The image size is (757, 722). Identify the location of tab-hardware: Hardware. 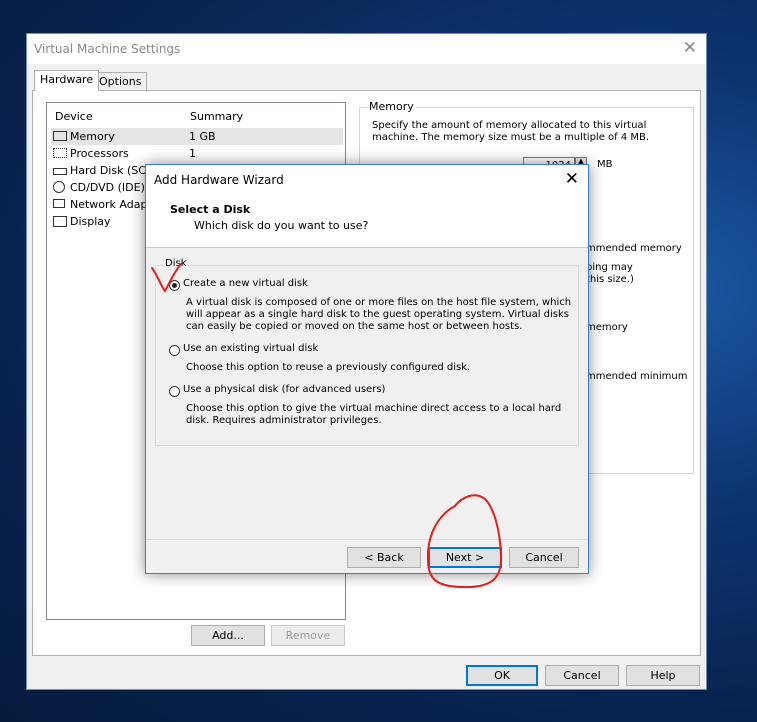
(67, 80).